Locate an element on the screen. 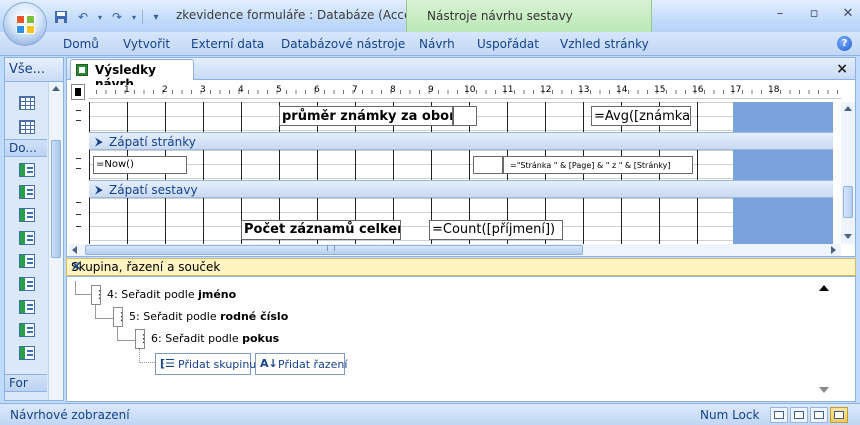 The height and width of the screenshot is (425, 860). tab-home: Domů is located at coordinates (81, 44).